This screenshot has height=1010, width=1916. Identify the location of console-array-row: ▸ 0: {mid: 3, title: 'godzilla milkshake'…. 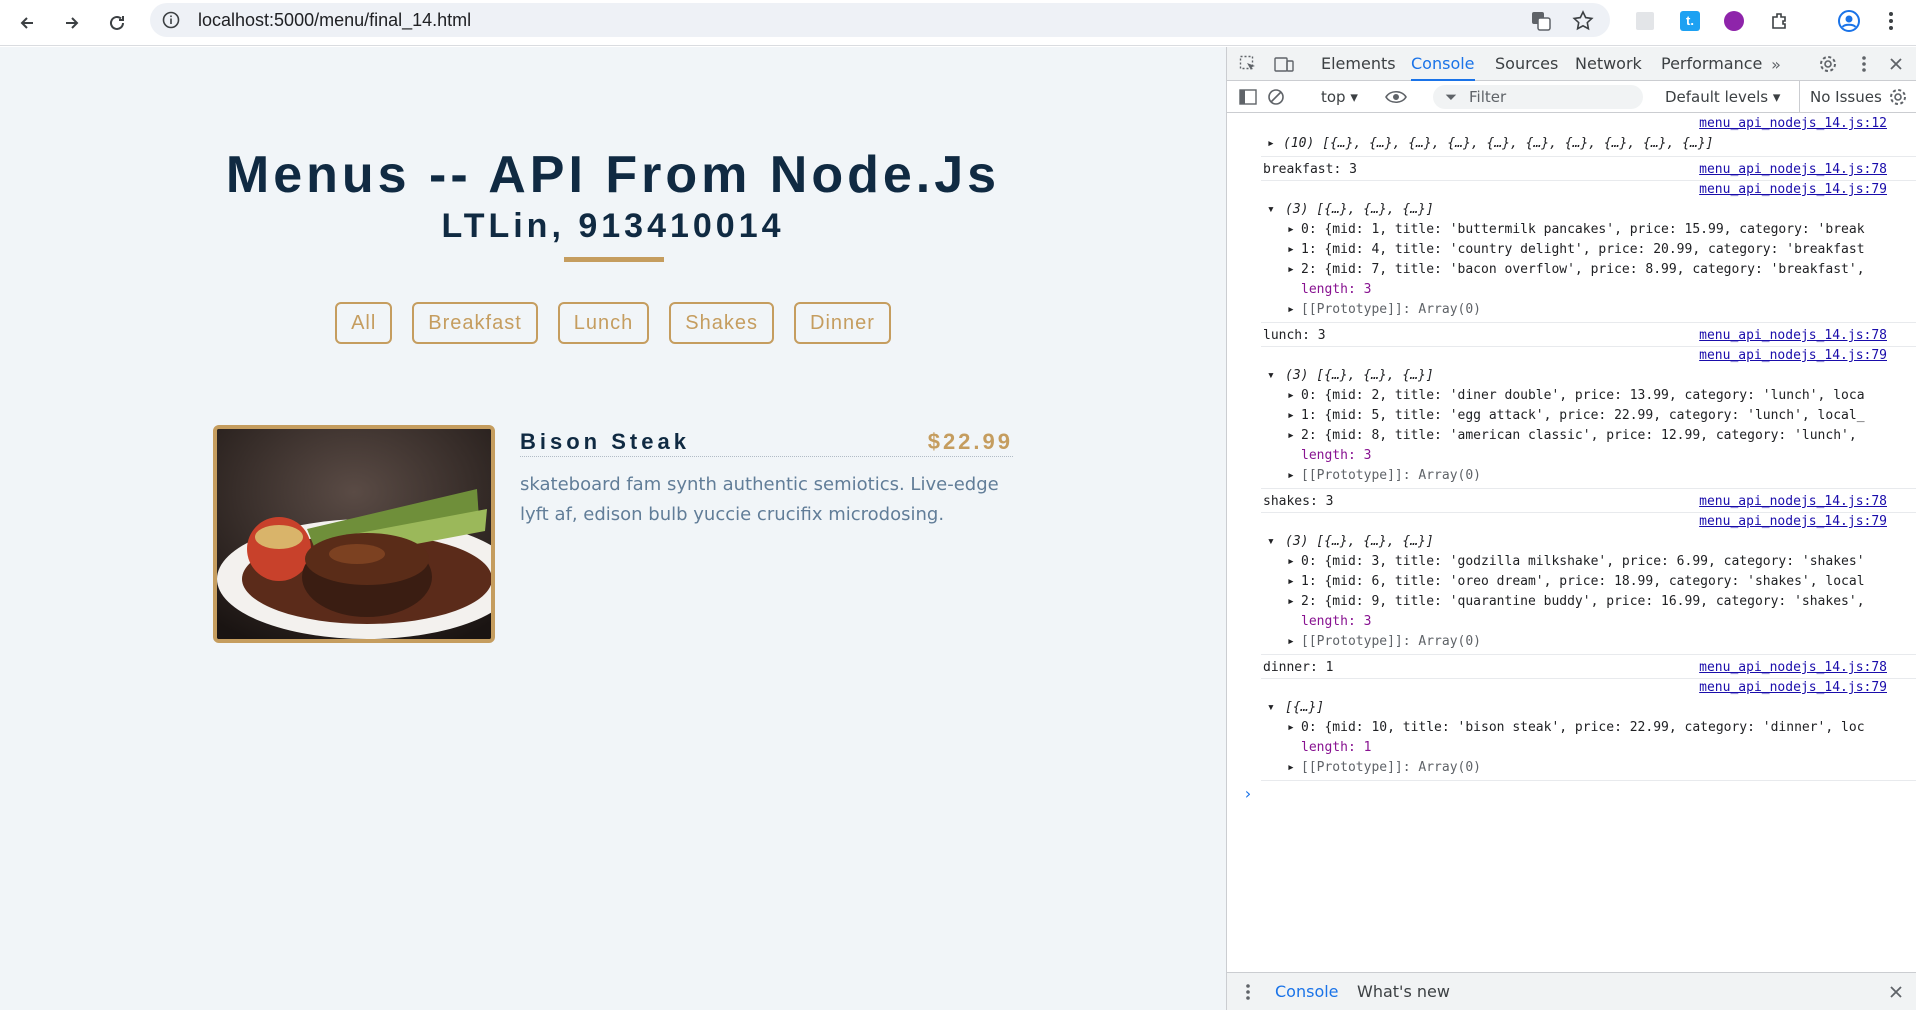
(1571, 562).